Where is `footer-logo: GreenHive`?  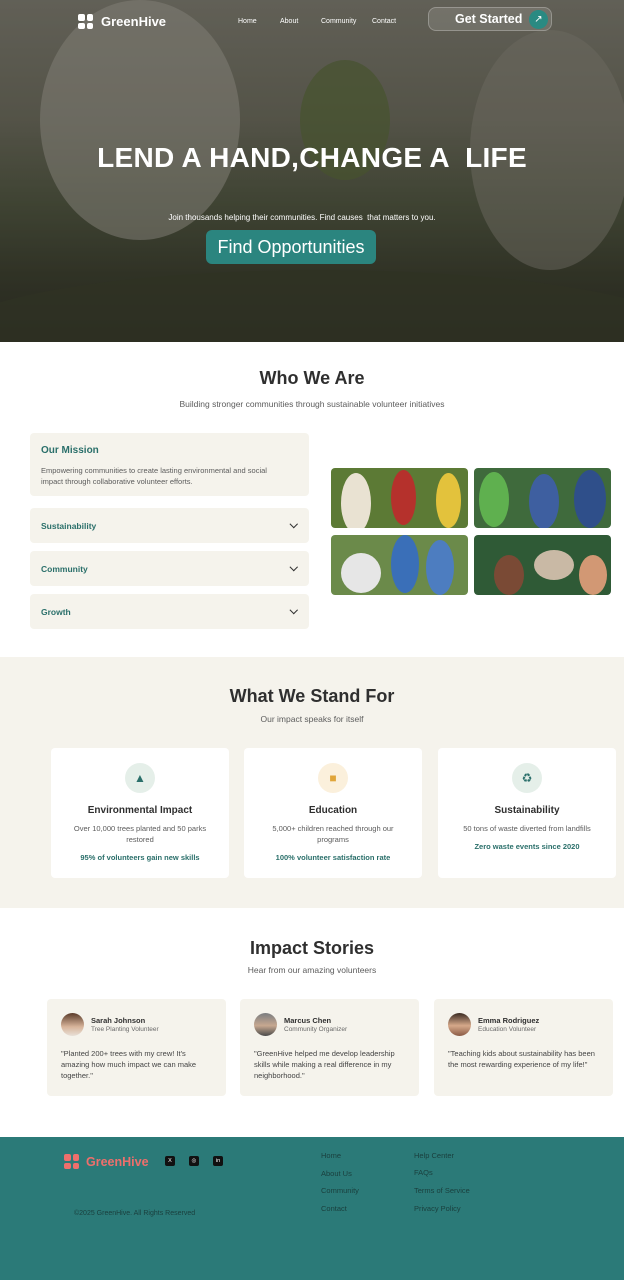
footer-logo: GreenHive is located at coordinates (106, 1161).